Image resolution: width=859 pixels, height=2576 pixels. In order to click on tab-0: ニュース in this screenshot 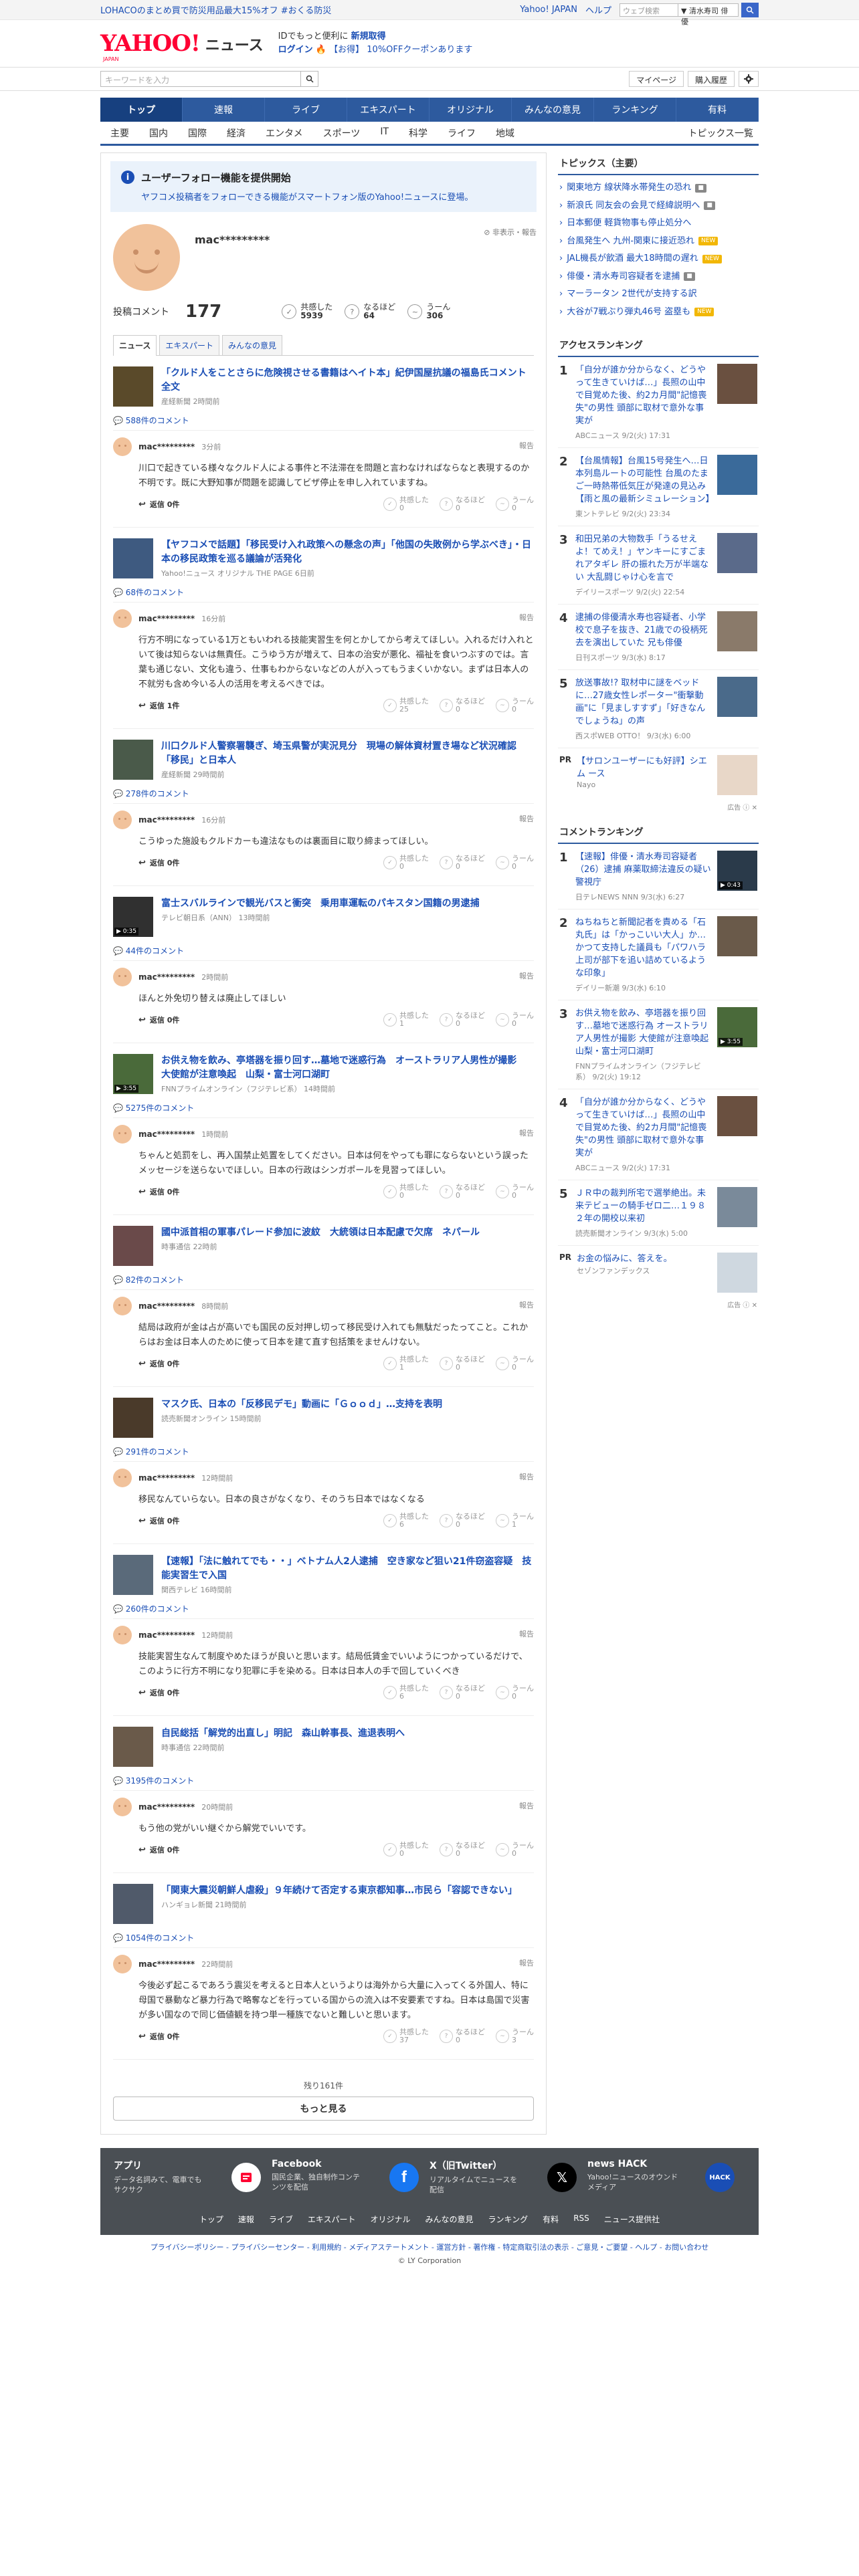, I will do `click(135, 345)`.